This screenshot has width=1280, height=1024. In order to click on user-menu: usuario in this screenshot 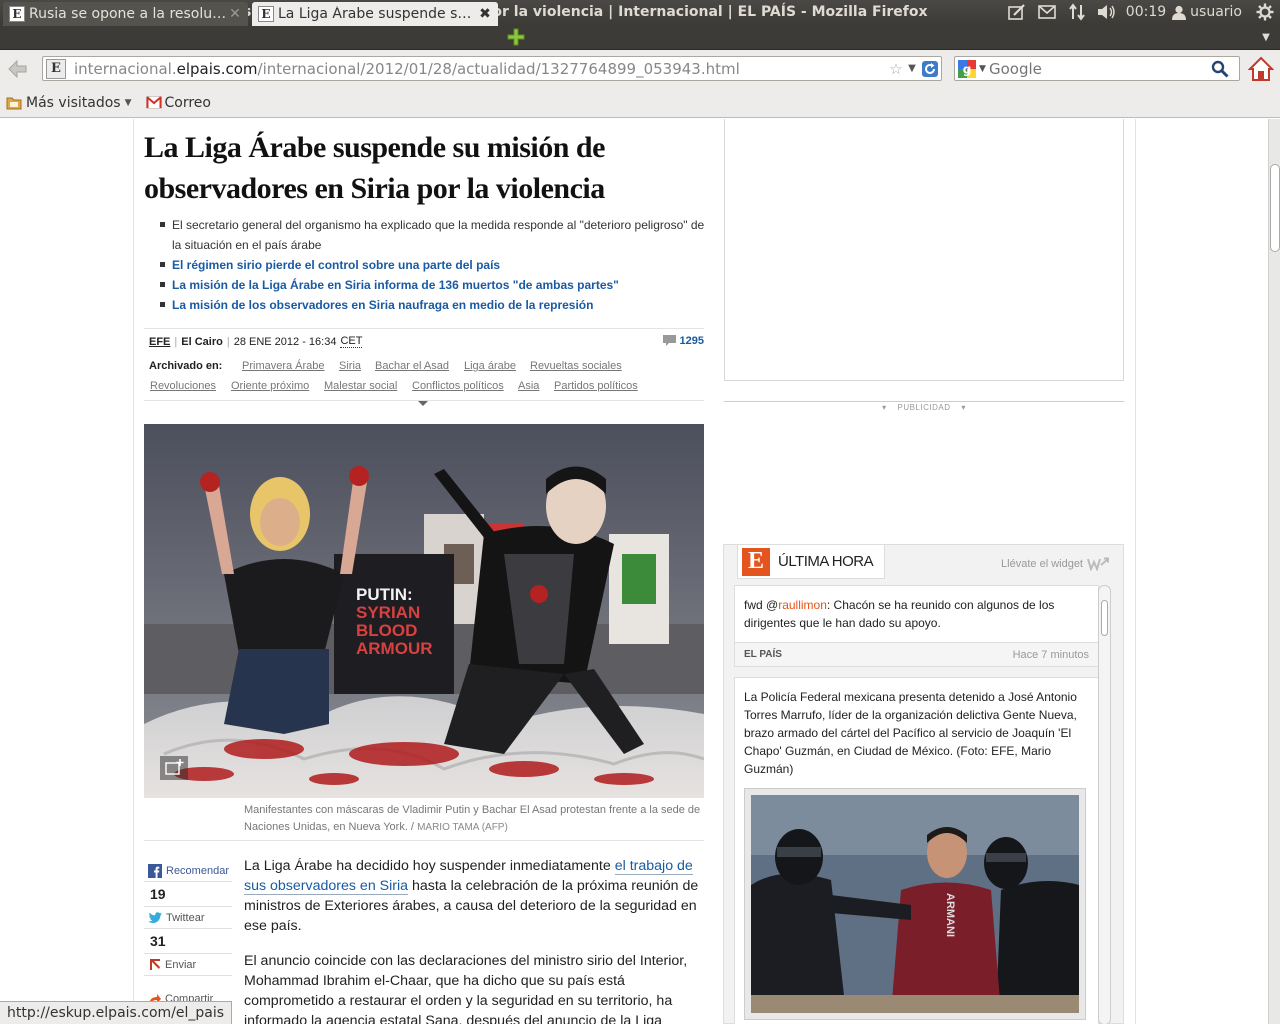, I will do `click(1211, 12)`.